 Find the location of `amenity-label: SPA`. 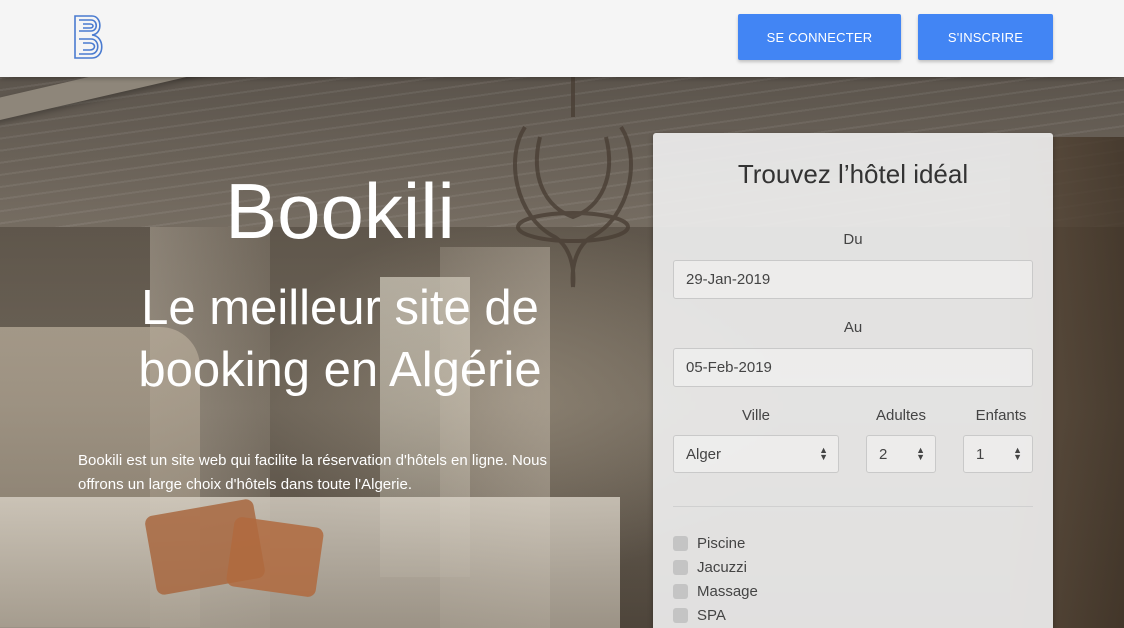

amenity-label: SPA is located at coordinates (711, 615).